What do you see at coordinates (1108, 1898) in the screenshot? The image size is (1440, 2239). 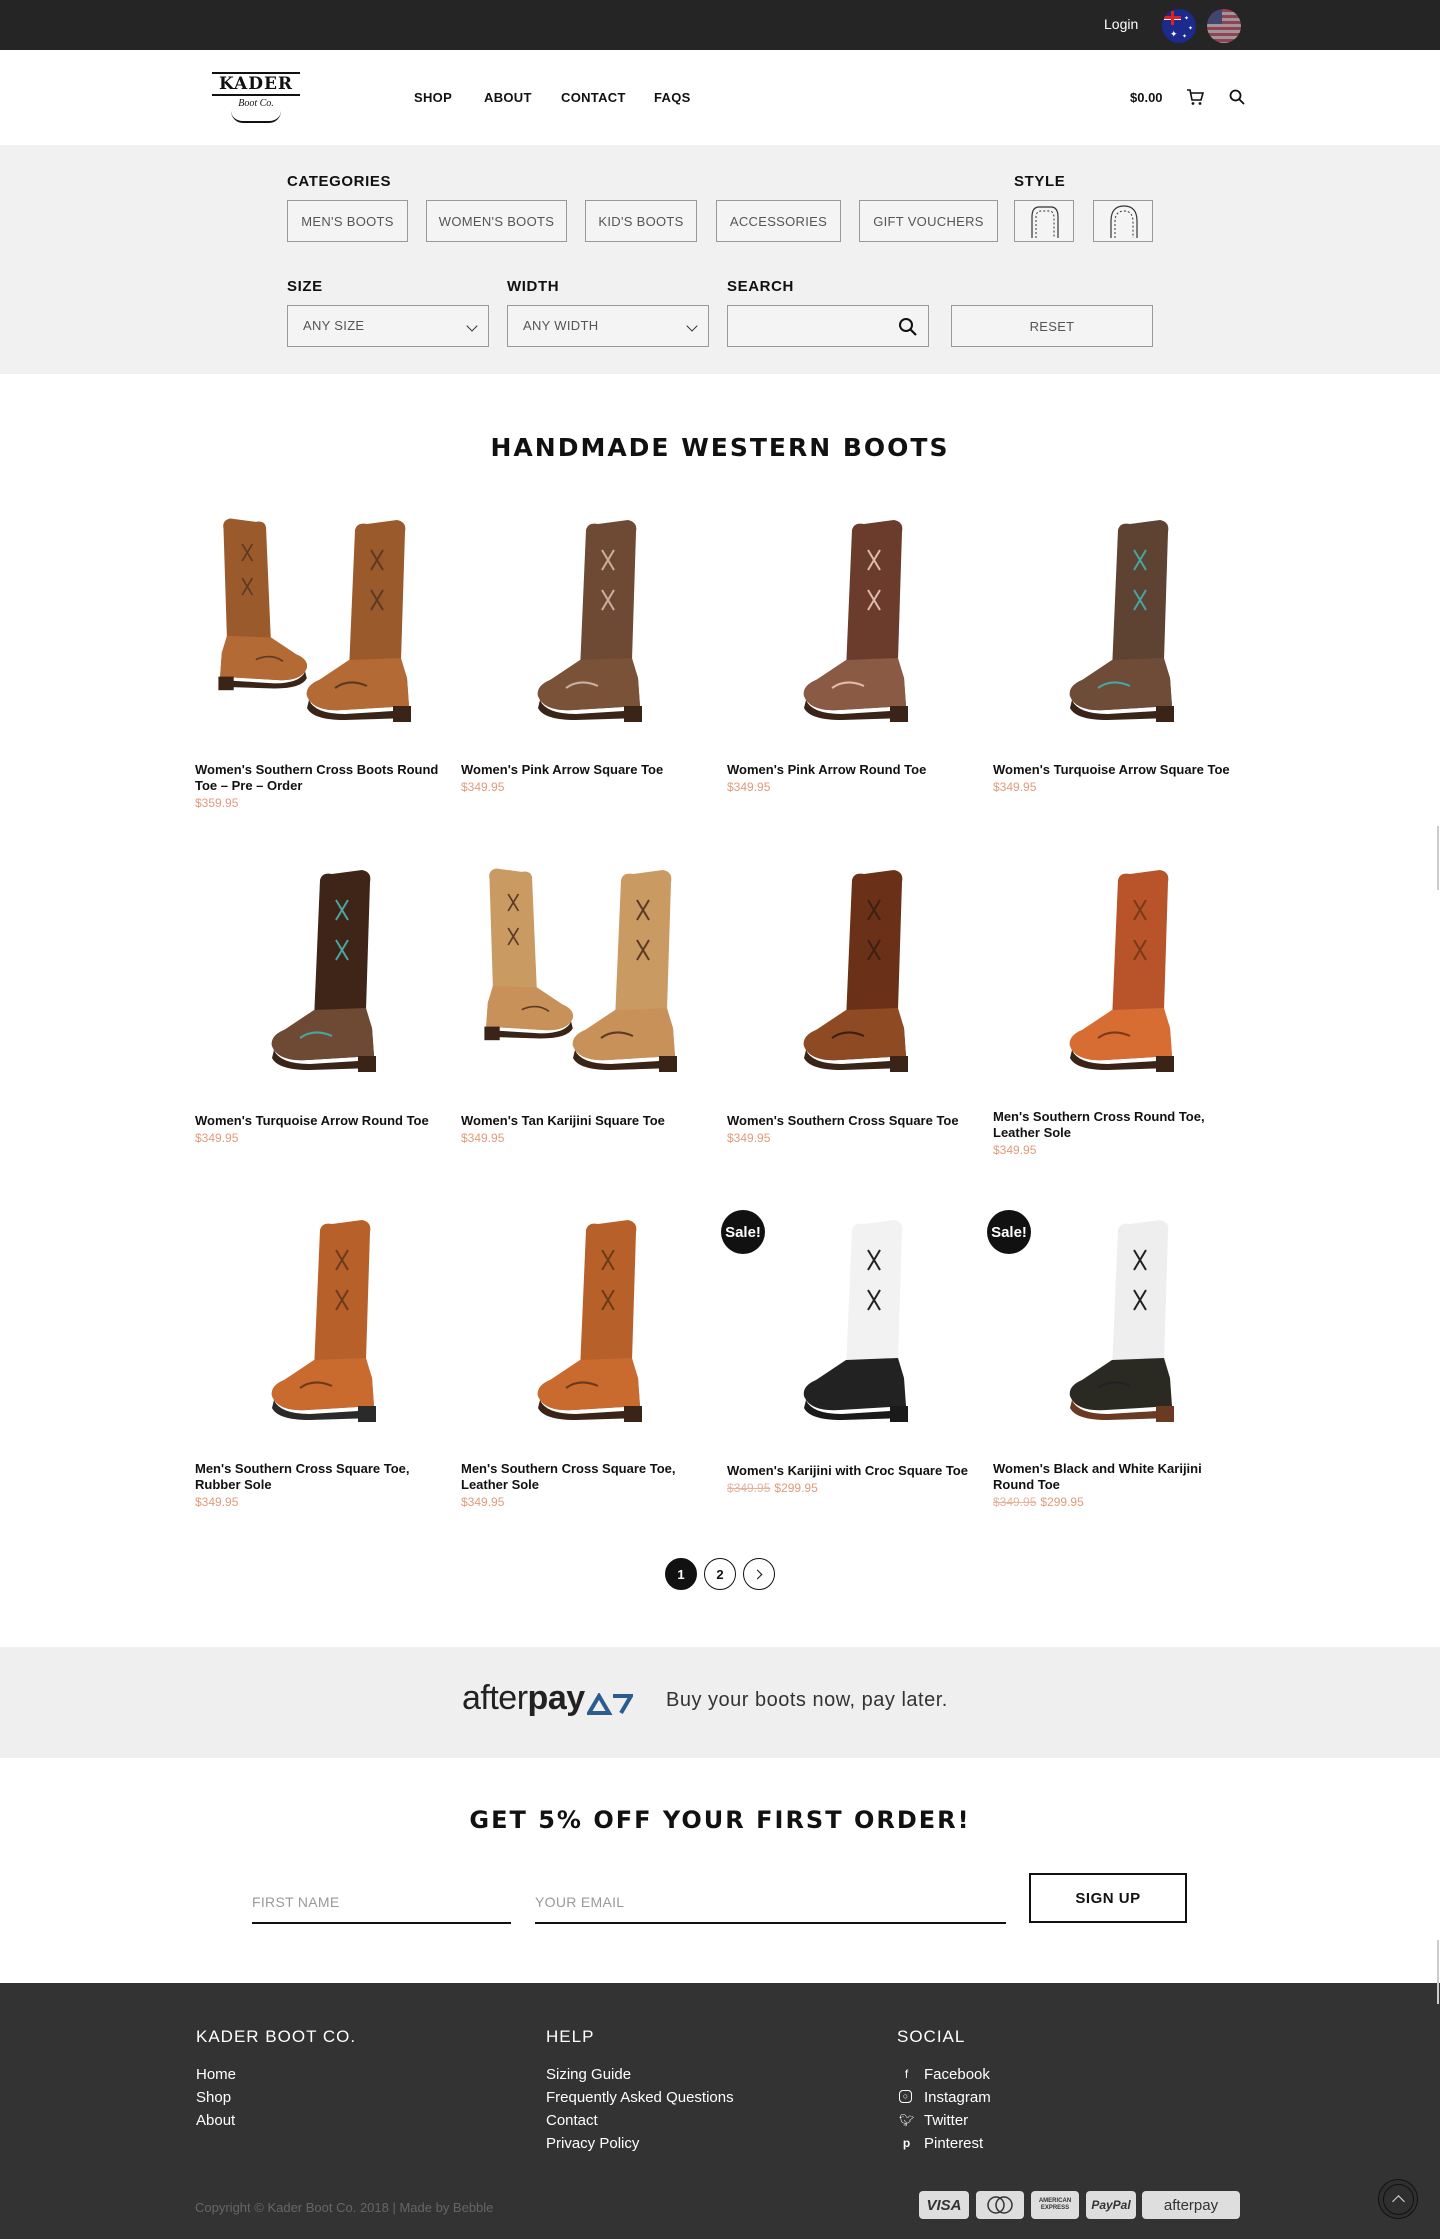 I see `sign-up-button: SIGN UP` at bounding box center [1108, 1898].